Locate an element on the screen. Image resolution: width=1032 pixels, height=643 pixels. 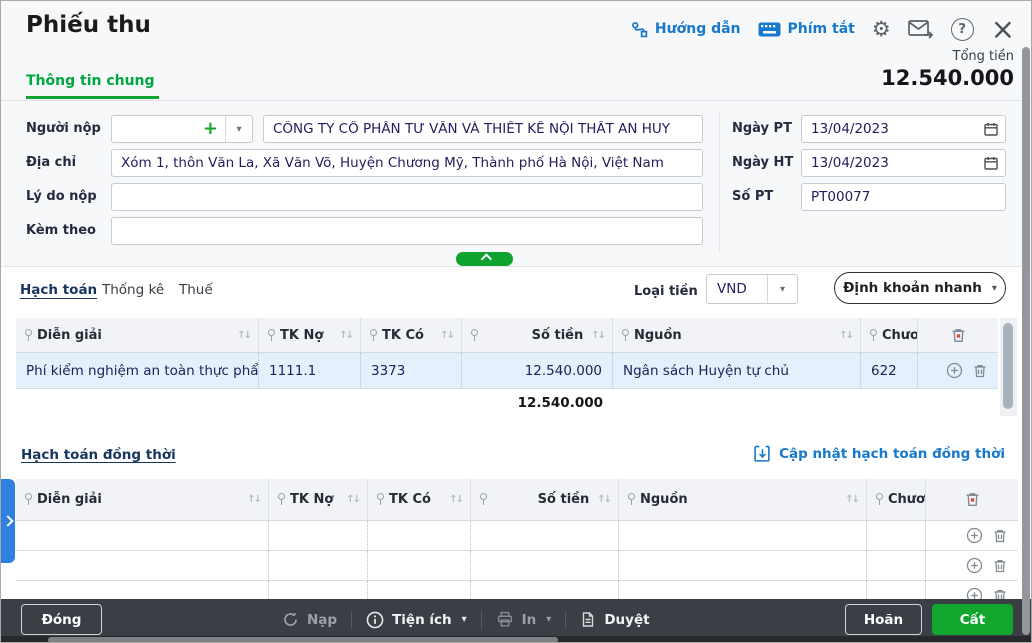
payer-code-combobox: + ▾ is located at coordinates (182, 129).